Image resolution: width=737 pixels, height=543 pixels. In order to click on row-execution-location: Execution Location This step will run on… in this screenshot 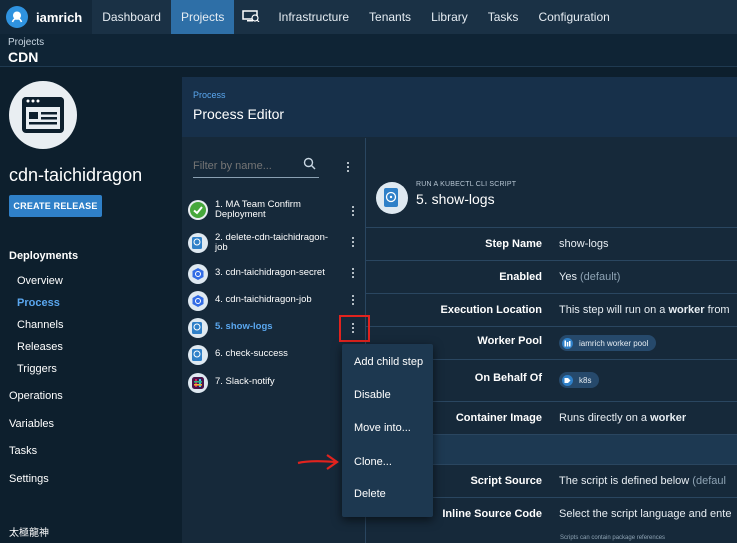, I will do `click(551, 309)`.